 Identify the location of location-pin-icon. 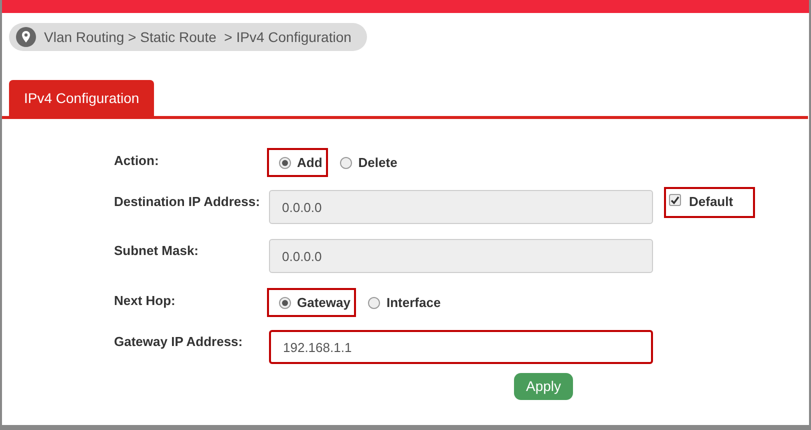
(26, 37).